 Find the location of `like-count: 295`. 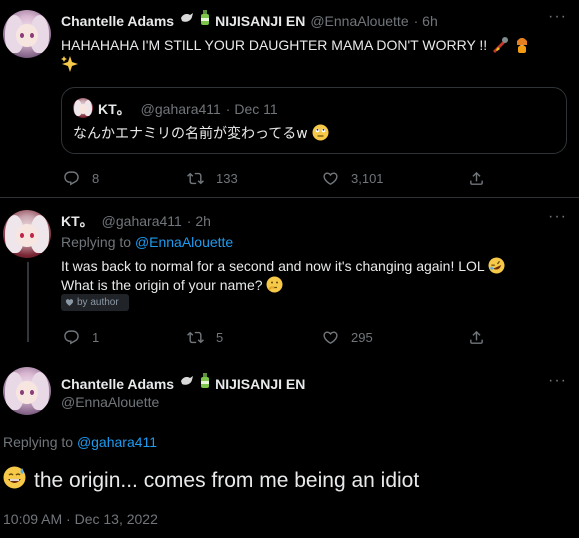

like-count: 295 is located at coordinates (362, 337).